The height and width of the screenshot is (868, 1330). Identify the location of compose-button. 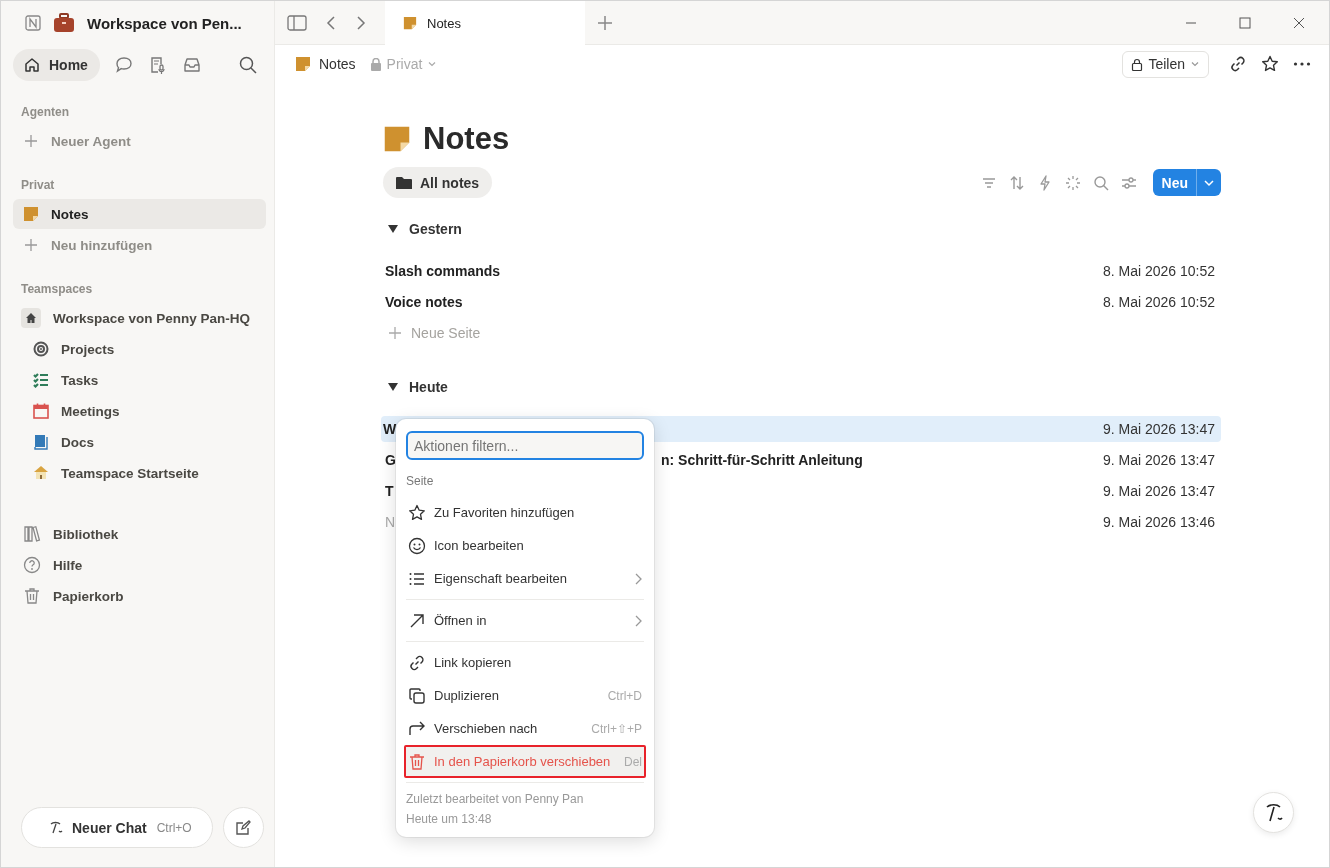
(243, 827).